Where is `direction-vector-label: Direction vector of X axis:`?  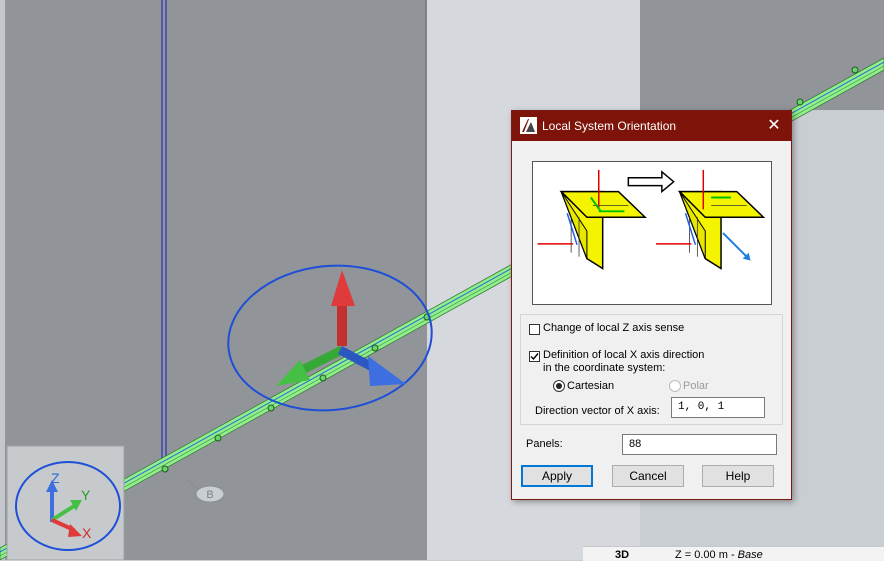
direction-vector-label: Direction vector of X axis: is located at coordinates (597, 411).